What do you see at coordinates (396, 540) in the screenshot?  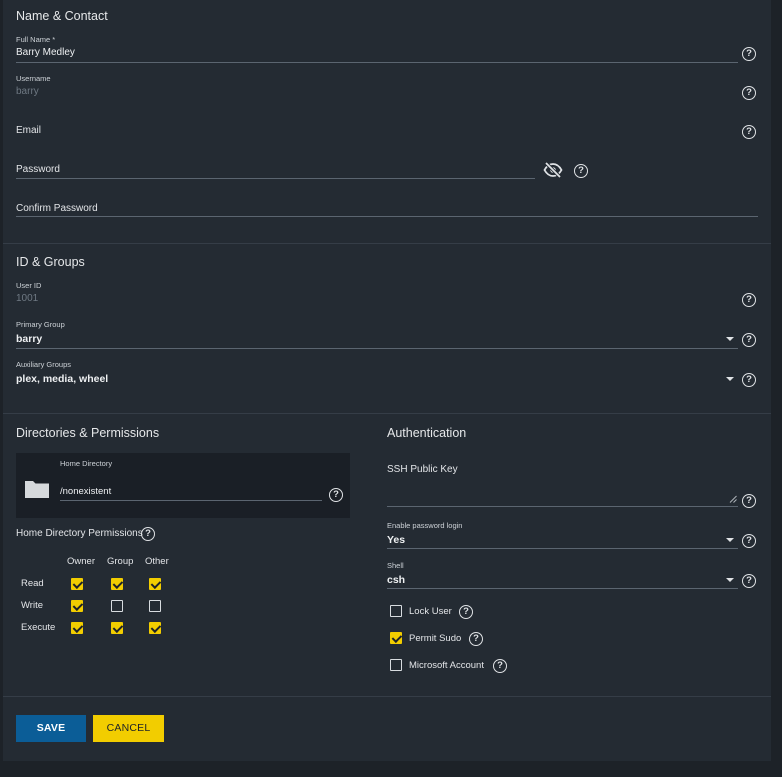 I see `password-login-select: Yes` at bounding box center [396, 540].